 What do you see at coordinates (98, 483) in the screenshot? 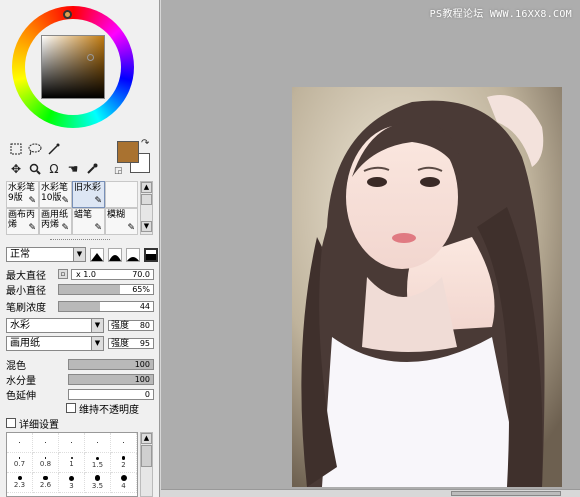
I see `brush-size-cell: 3.5` at bounding box center [98, 483].